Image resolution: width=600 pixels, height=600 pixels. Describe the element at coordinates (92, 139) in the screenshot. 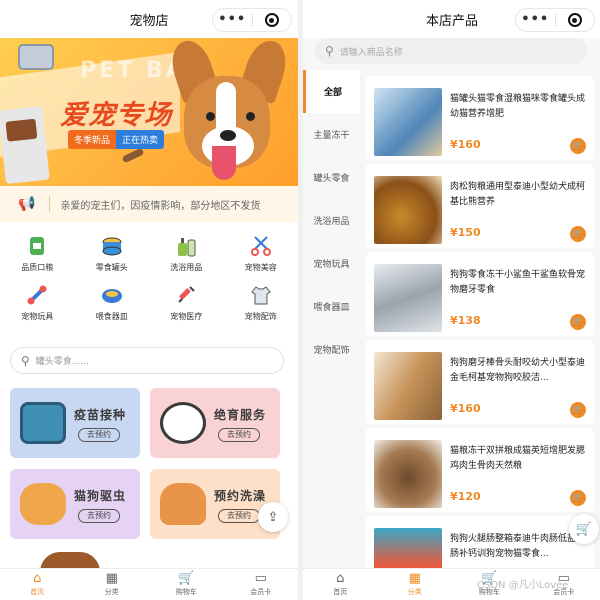

I see `tag-new: 冬季新品` at that location.